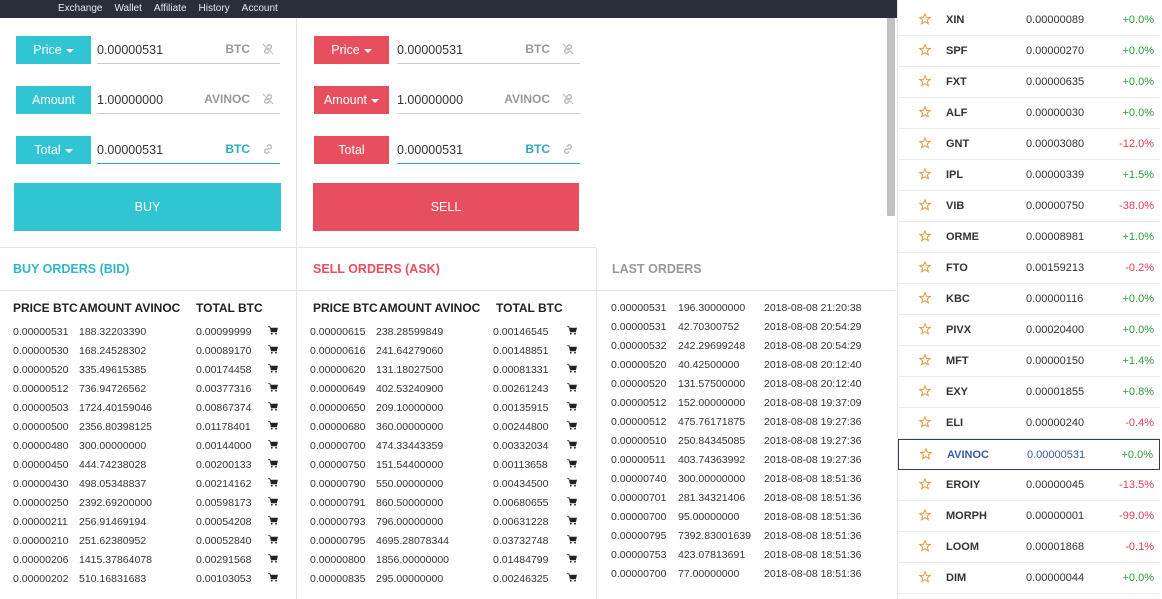 This screenshot has height=599, width=1162. What do you see at coordinates (1029, 485) in the screenshot?
I see `market-row-eroiy: EROIY 0.00000045 -13.5%` at bounding box center [1029, 485].